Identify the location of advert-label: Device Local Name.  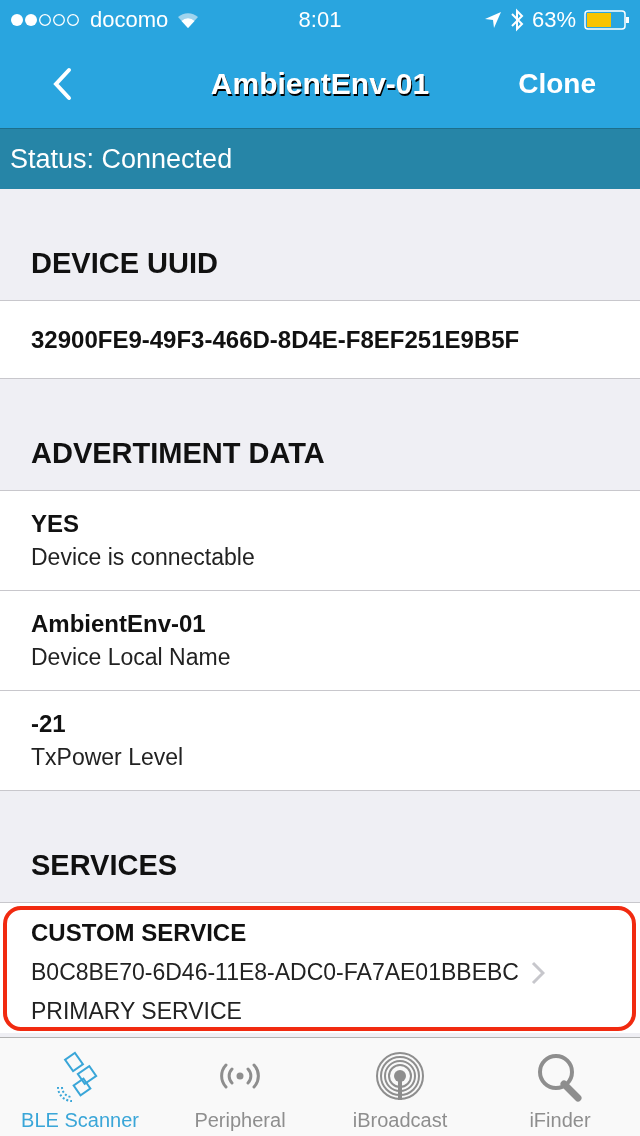
(131, 657).